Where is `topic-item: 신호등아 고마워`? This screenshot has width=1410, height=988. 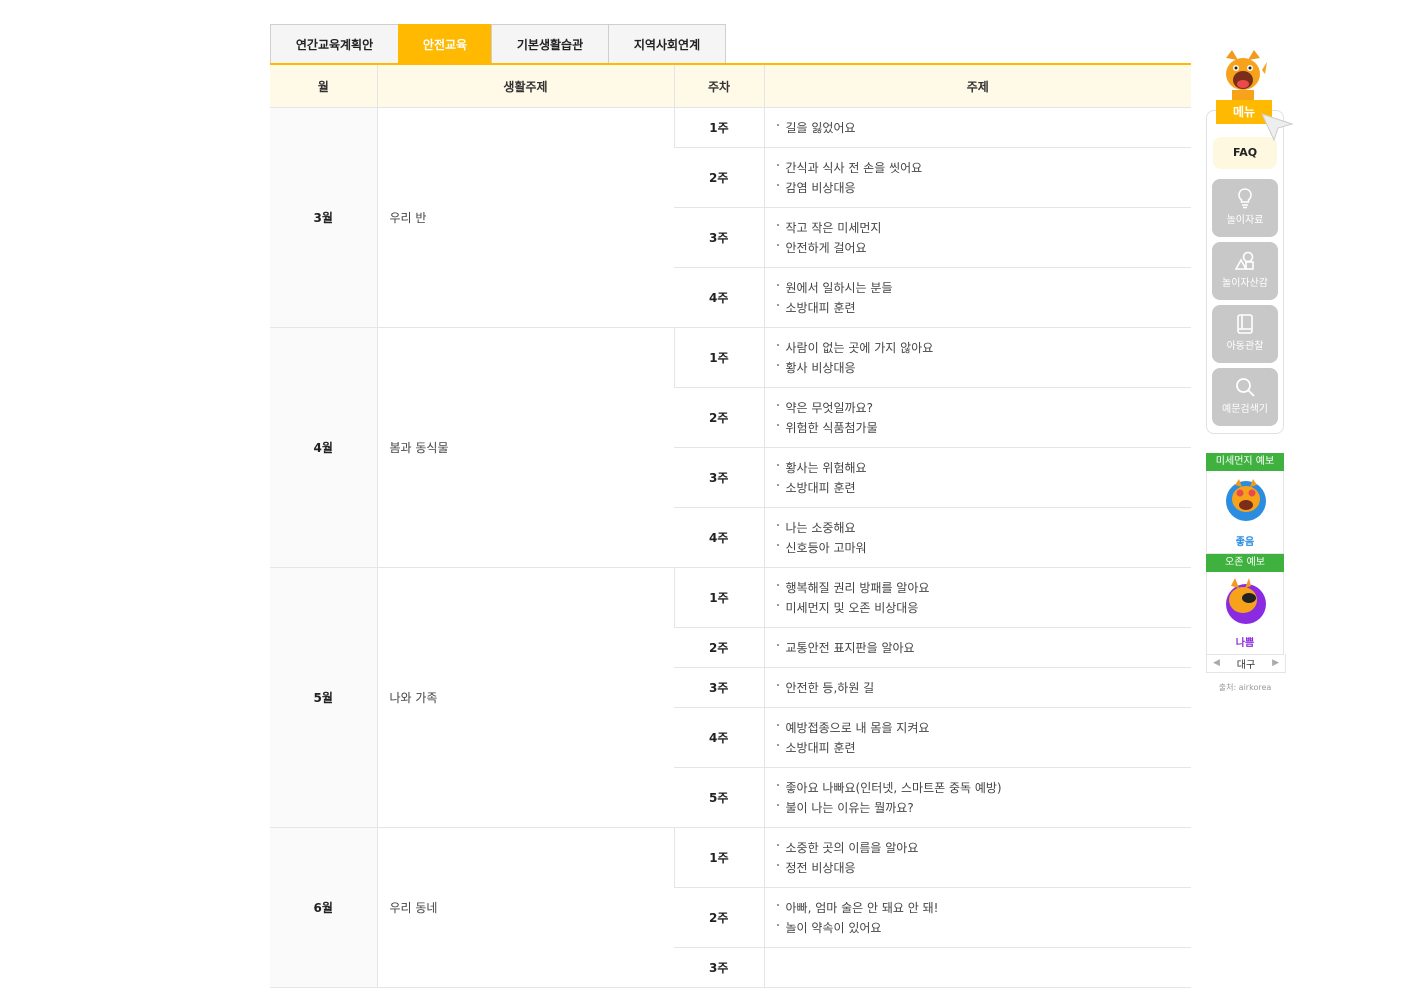 topic-item: 신호등아 고마워 is located at coordinates (978, 548).